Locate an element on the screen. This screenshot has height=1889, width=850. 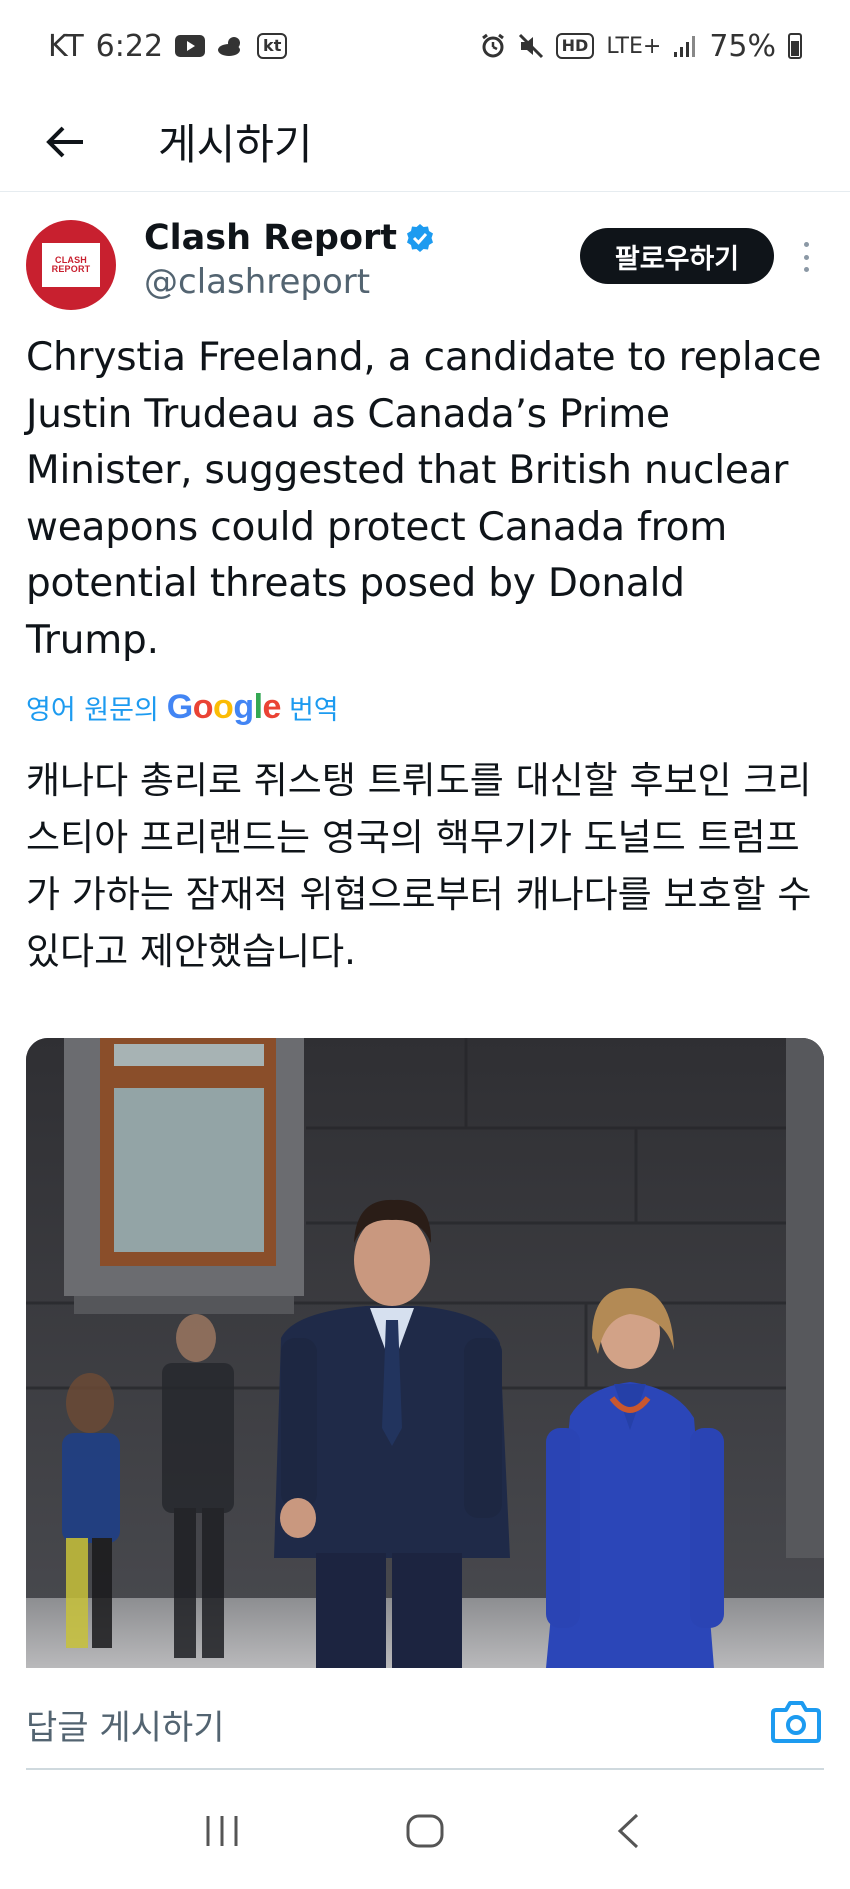
signal-icon is located at coordinates (685, 46).